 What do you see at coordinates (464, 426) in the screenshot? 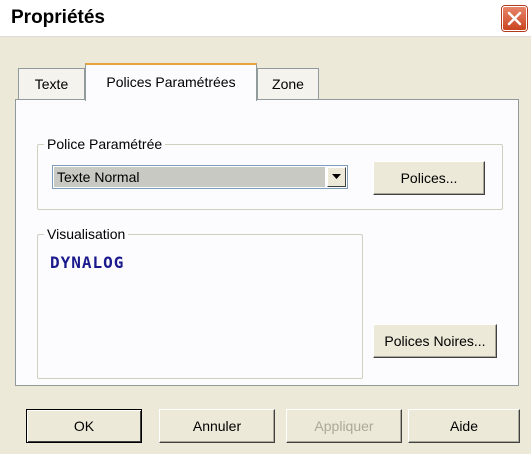
I see `aide-button: Aide` at bounding box center [464, 426].